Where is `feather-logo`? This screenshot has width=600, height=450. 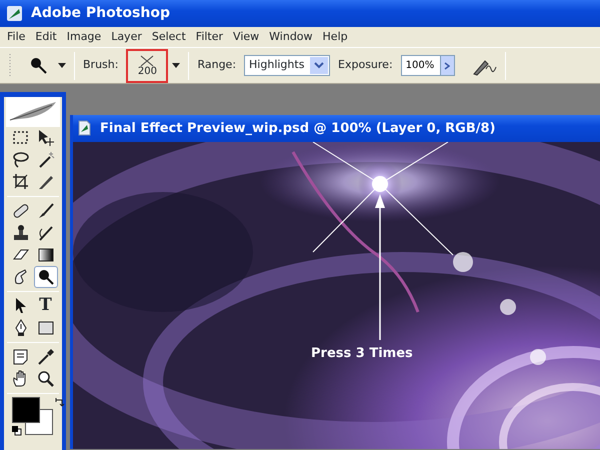 feather-logo is located at coordinates (33, 112).